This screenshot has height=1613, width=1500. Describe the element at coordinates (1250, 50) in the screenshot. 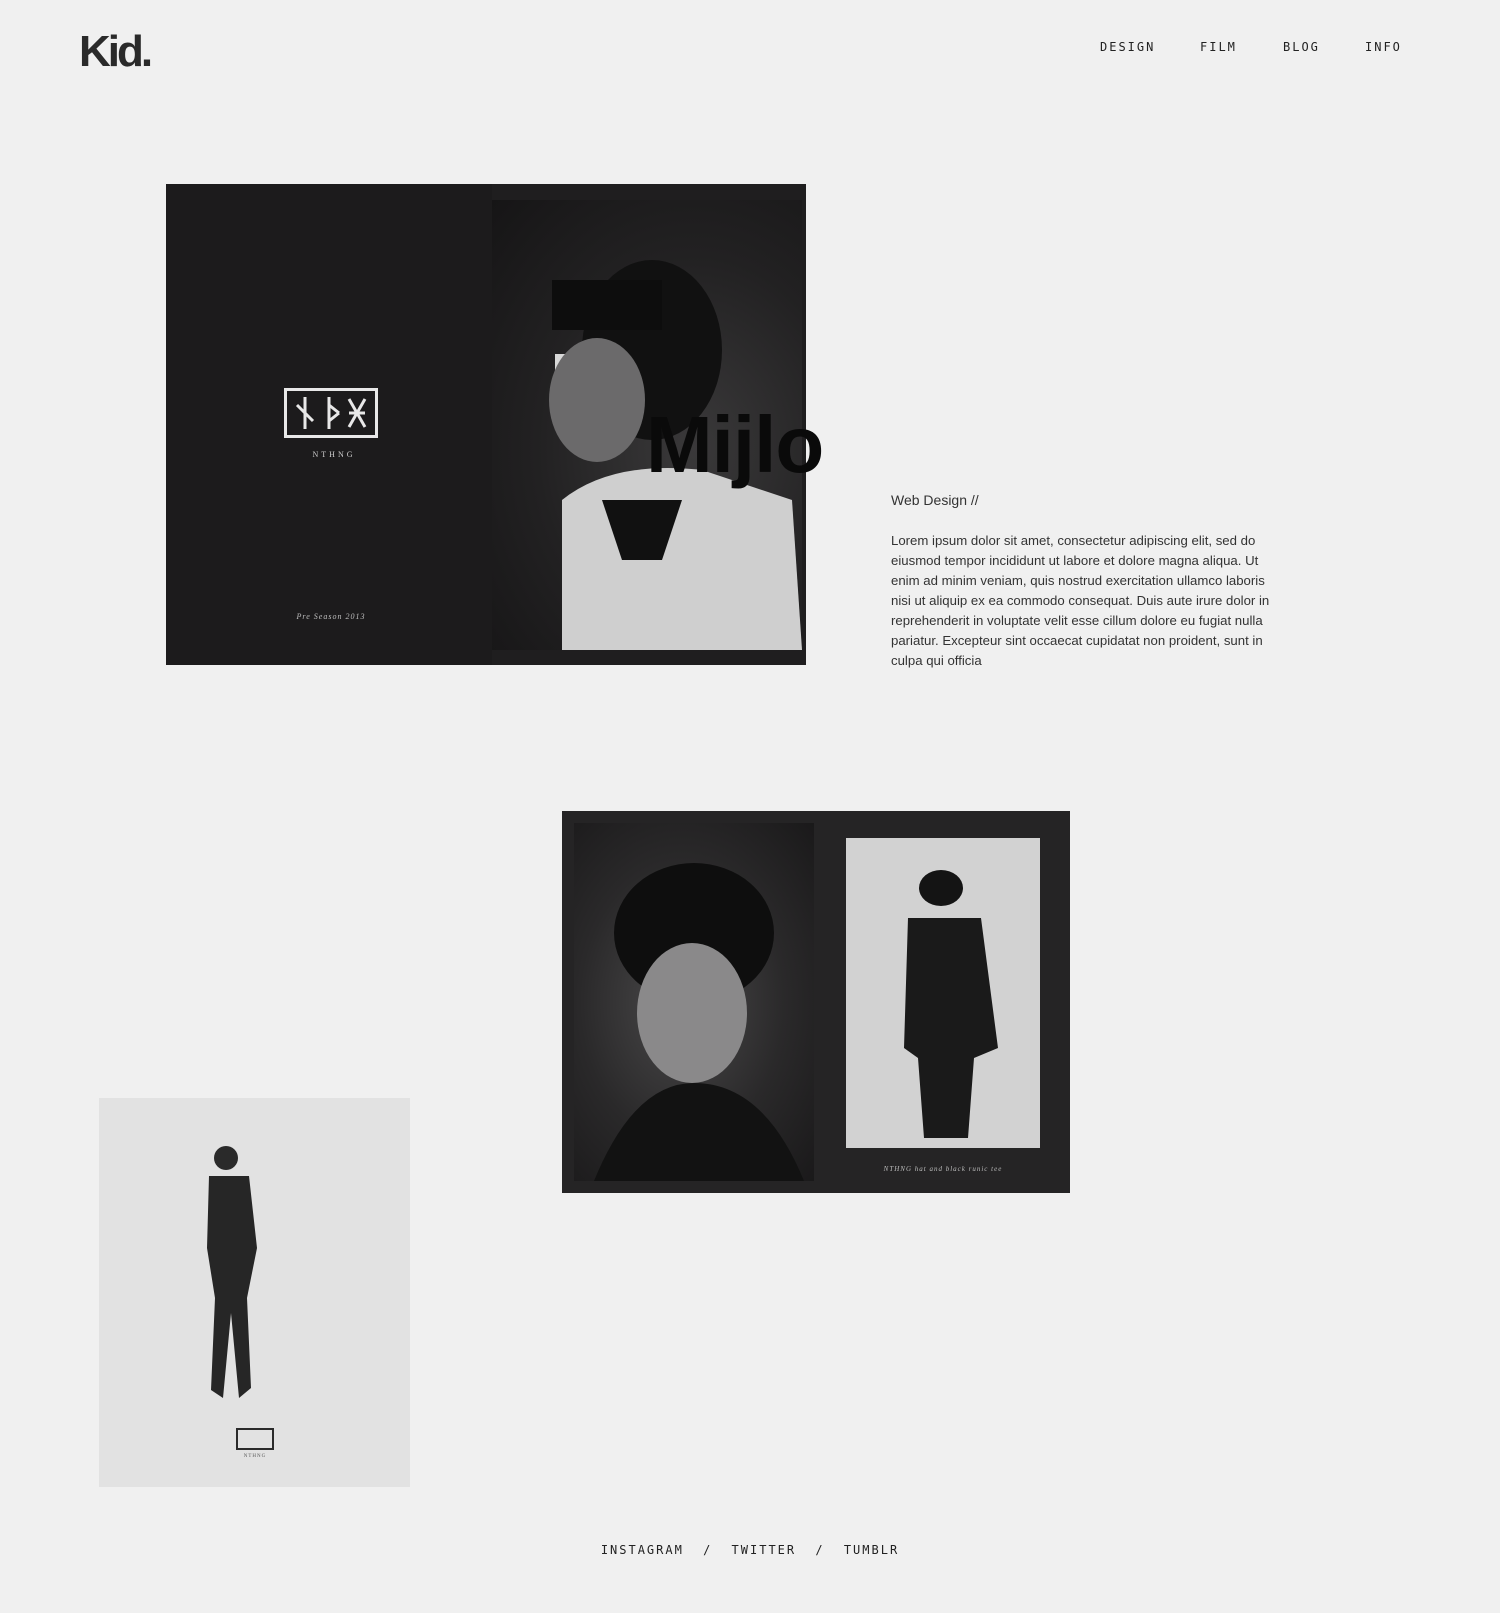

I see `main-nav: DESIGN FILM BLOG INFO` at that location.